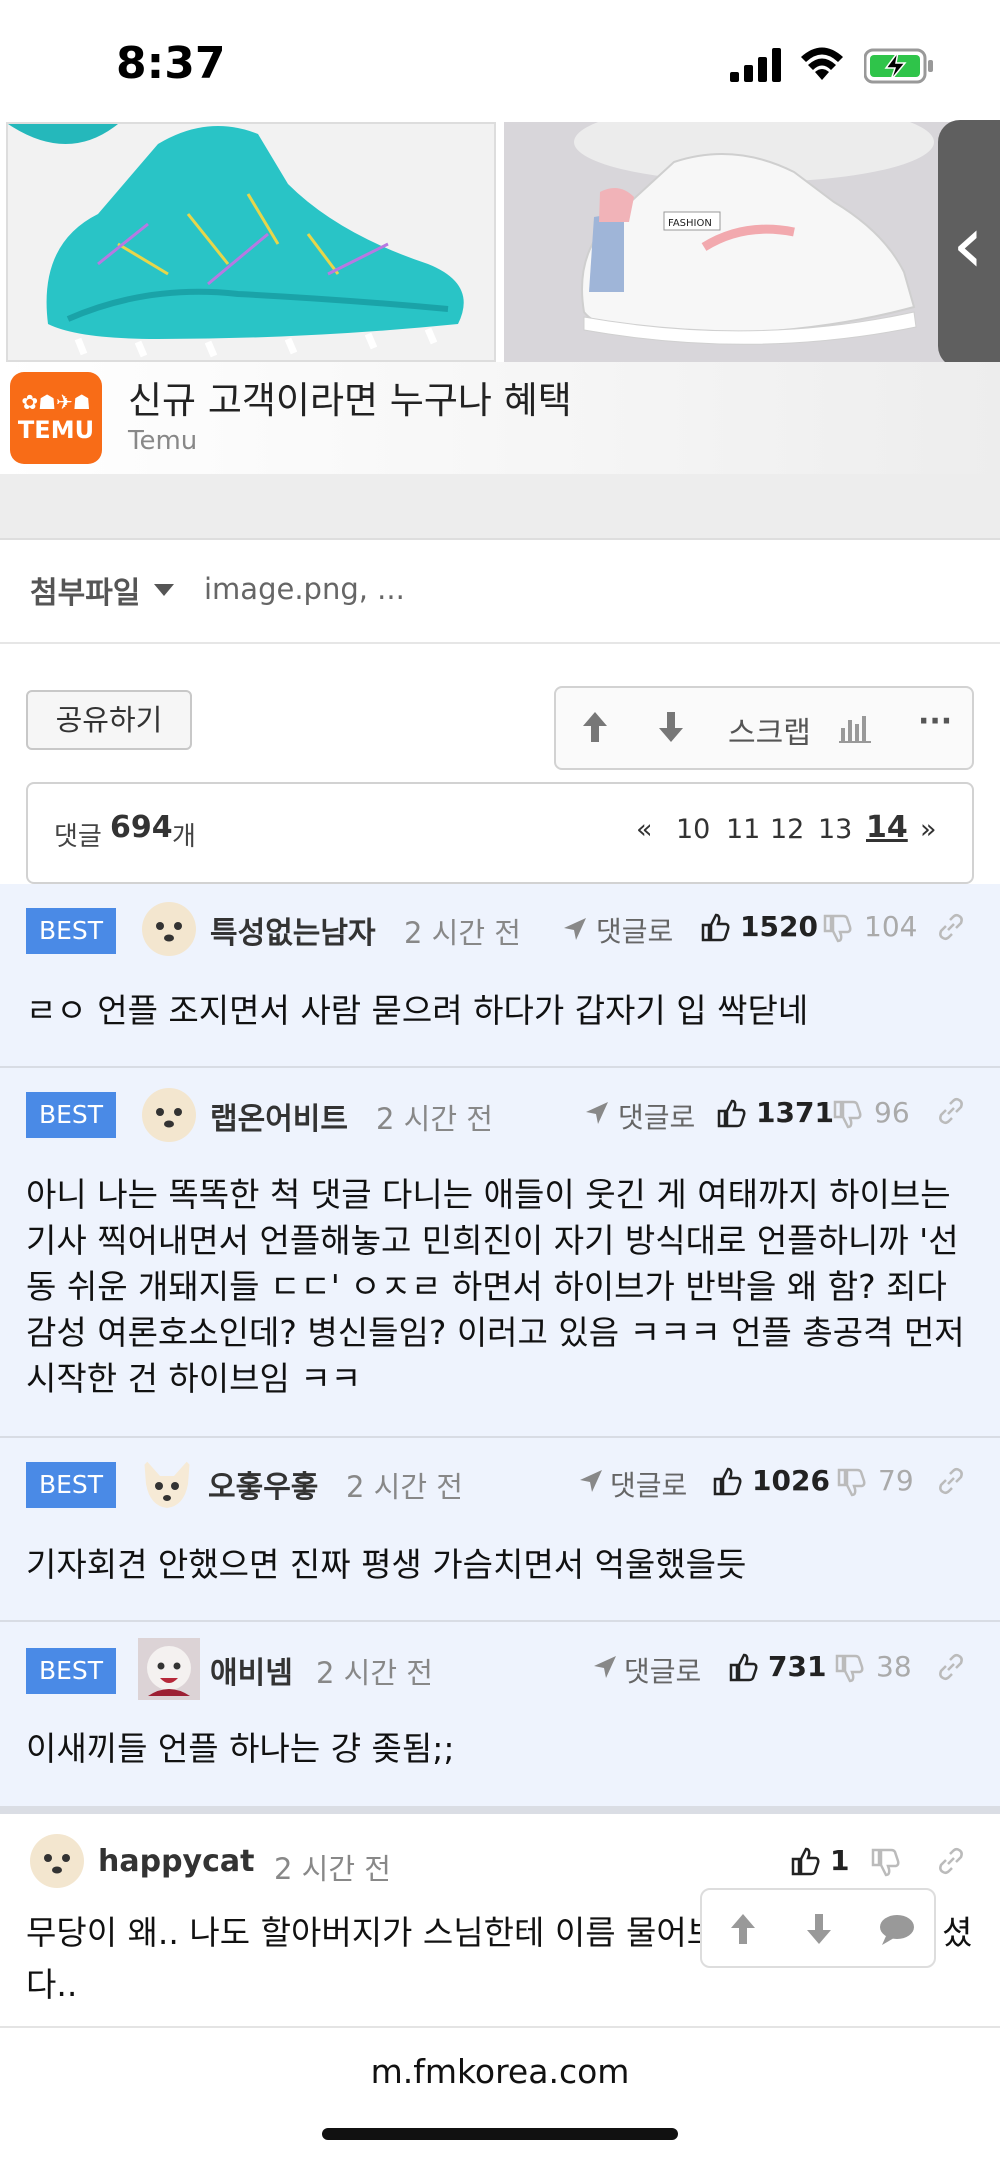 This screenshot has width=1000, height=2165. I want to click on best-section-end-divider, so click(500, 1810).